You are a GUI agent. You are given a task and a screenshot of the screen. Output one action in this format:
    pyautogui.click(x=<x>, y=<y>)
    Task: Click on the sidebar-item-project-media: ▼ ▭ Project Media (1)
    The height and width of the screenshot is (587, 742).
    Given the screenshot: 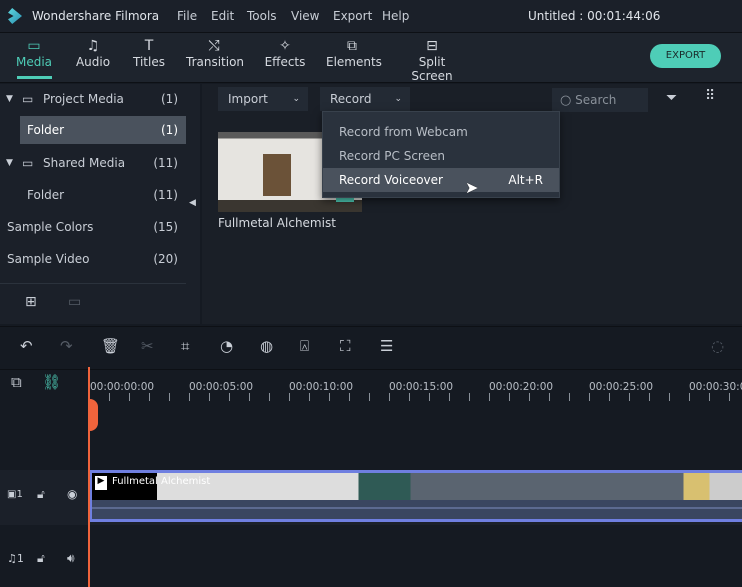 What is the action you would take?
    pyautogui.click(x=93, y=99)
    